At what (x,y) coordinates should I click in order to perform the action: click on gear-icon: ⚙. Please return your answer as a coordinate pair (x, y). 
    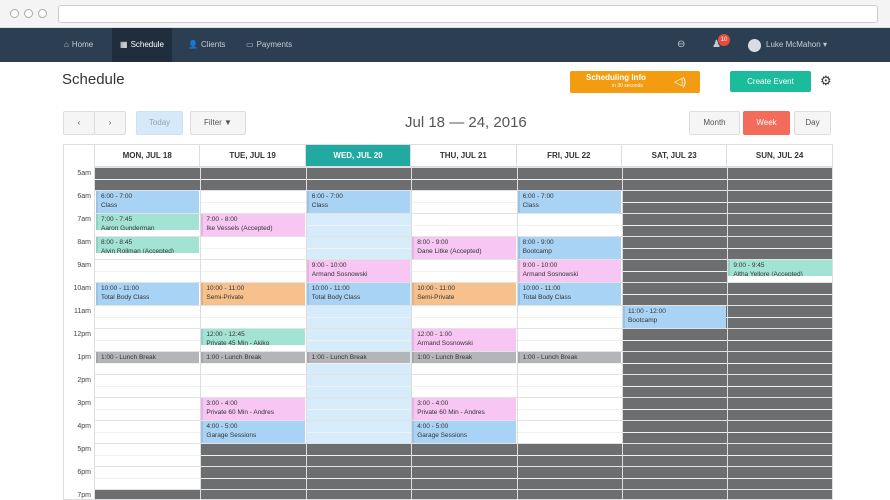
    Looking at the image, I should click on (826, 81).